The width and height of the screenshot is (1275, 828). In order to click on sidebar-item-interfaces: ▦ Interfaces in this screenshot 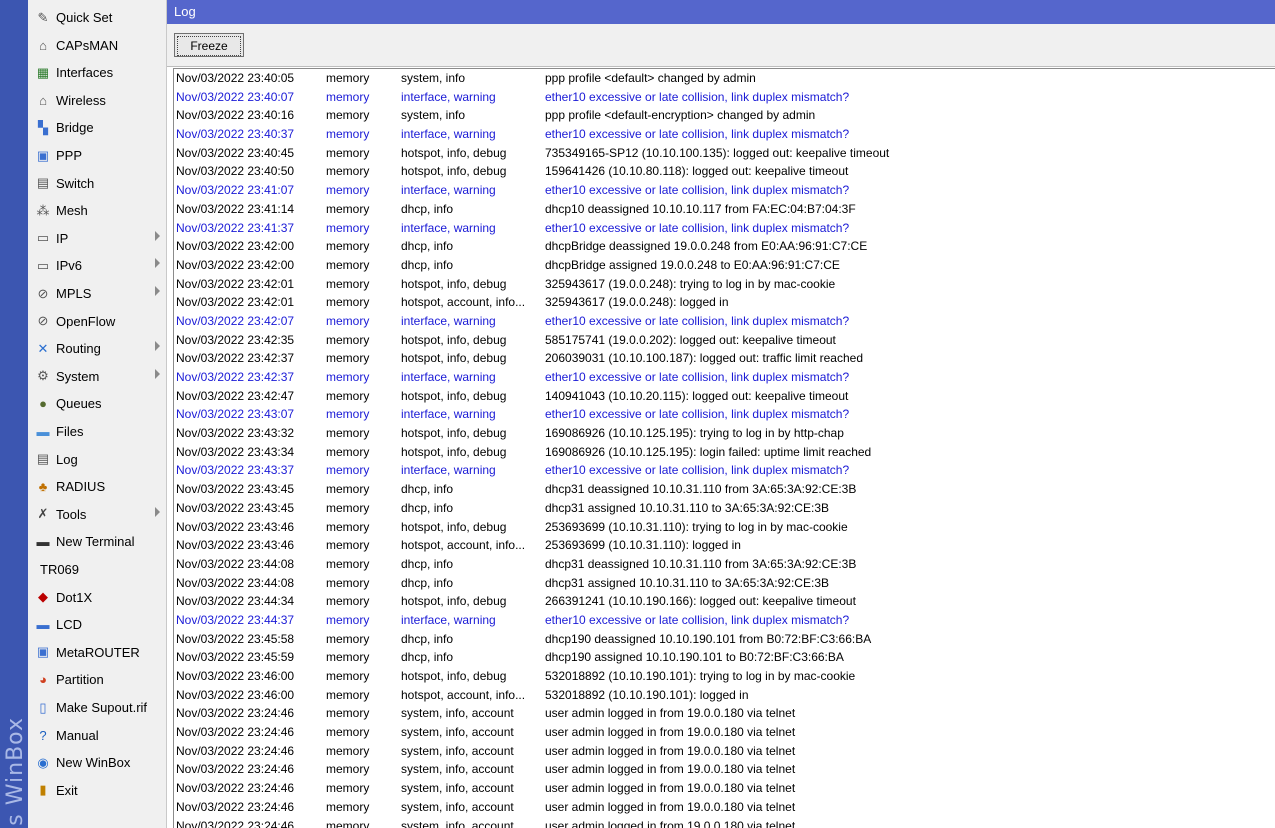, I will do `click(97, 72)`.